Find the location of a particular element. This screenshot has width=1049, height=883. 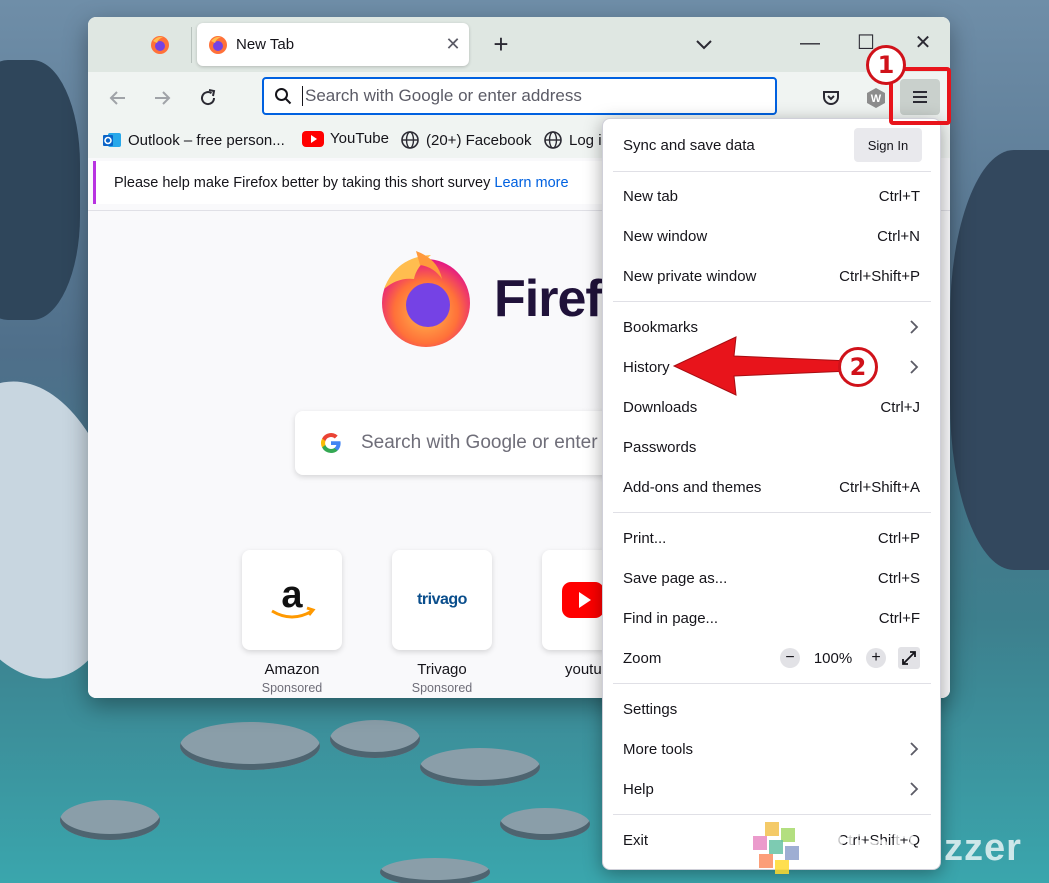

menu-item-more-tools: More tools is located at coordinates (771, 749).